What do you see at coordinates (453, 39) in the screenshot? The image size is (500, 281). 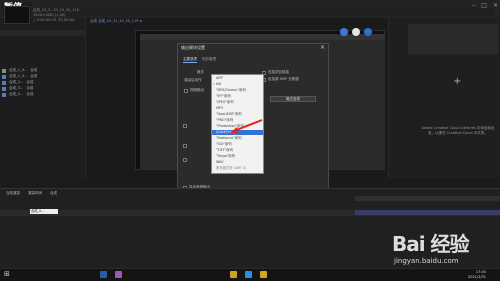 I see `libraries-header` at bounding box center [453, 39].